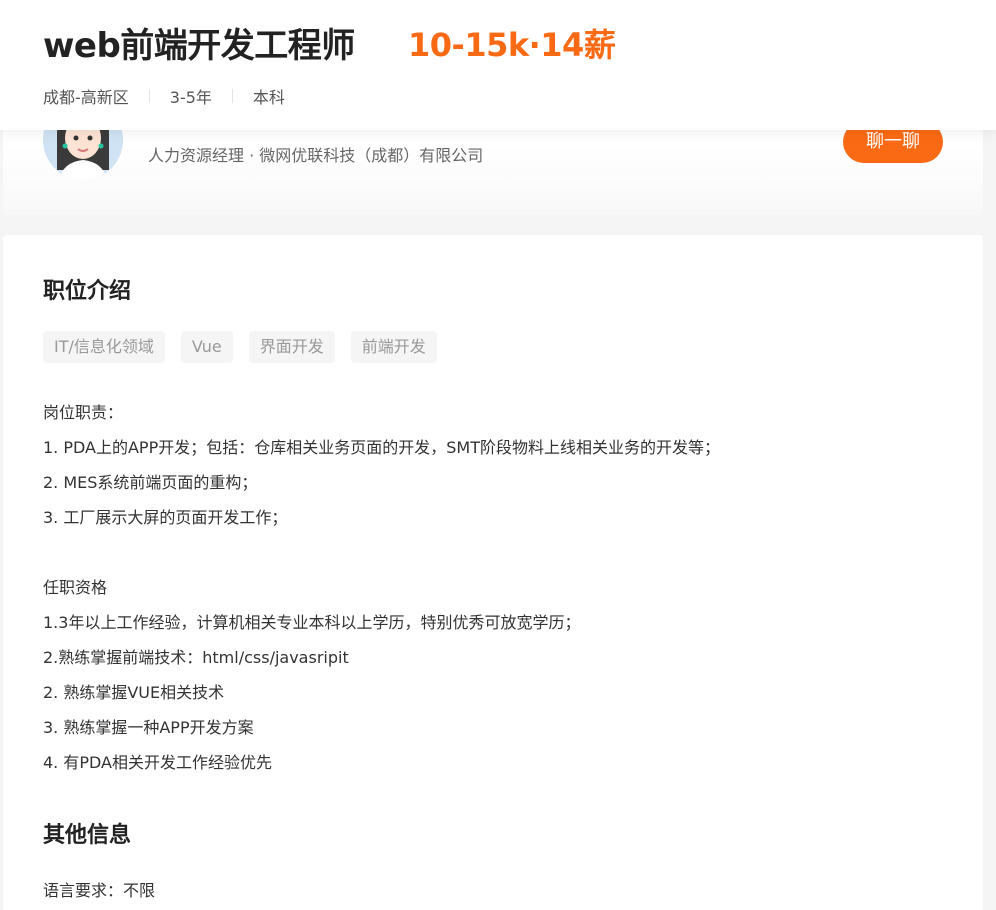  I want to click on description-line, so click(493, 552).